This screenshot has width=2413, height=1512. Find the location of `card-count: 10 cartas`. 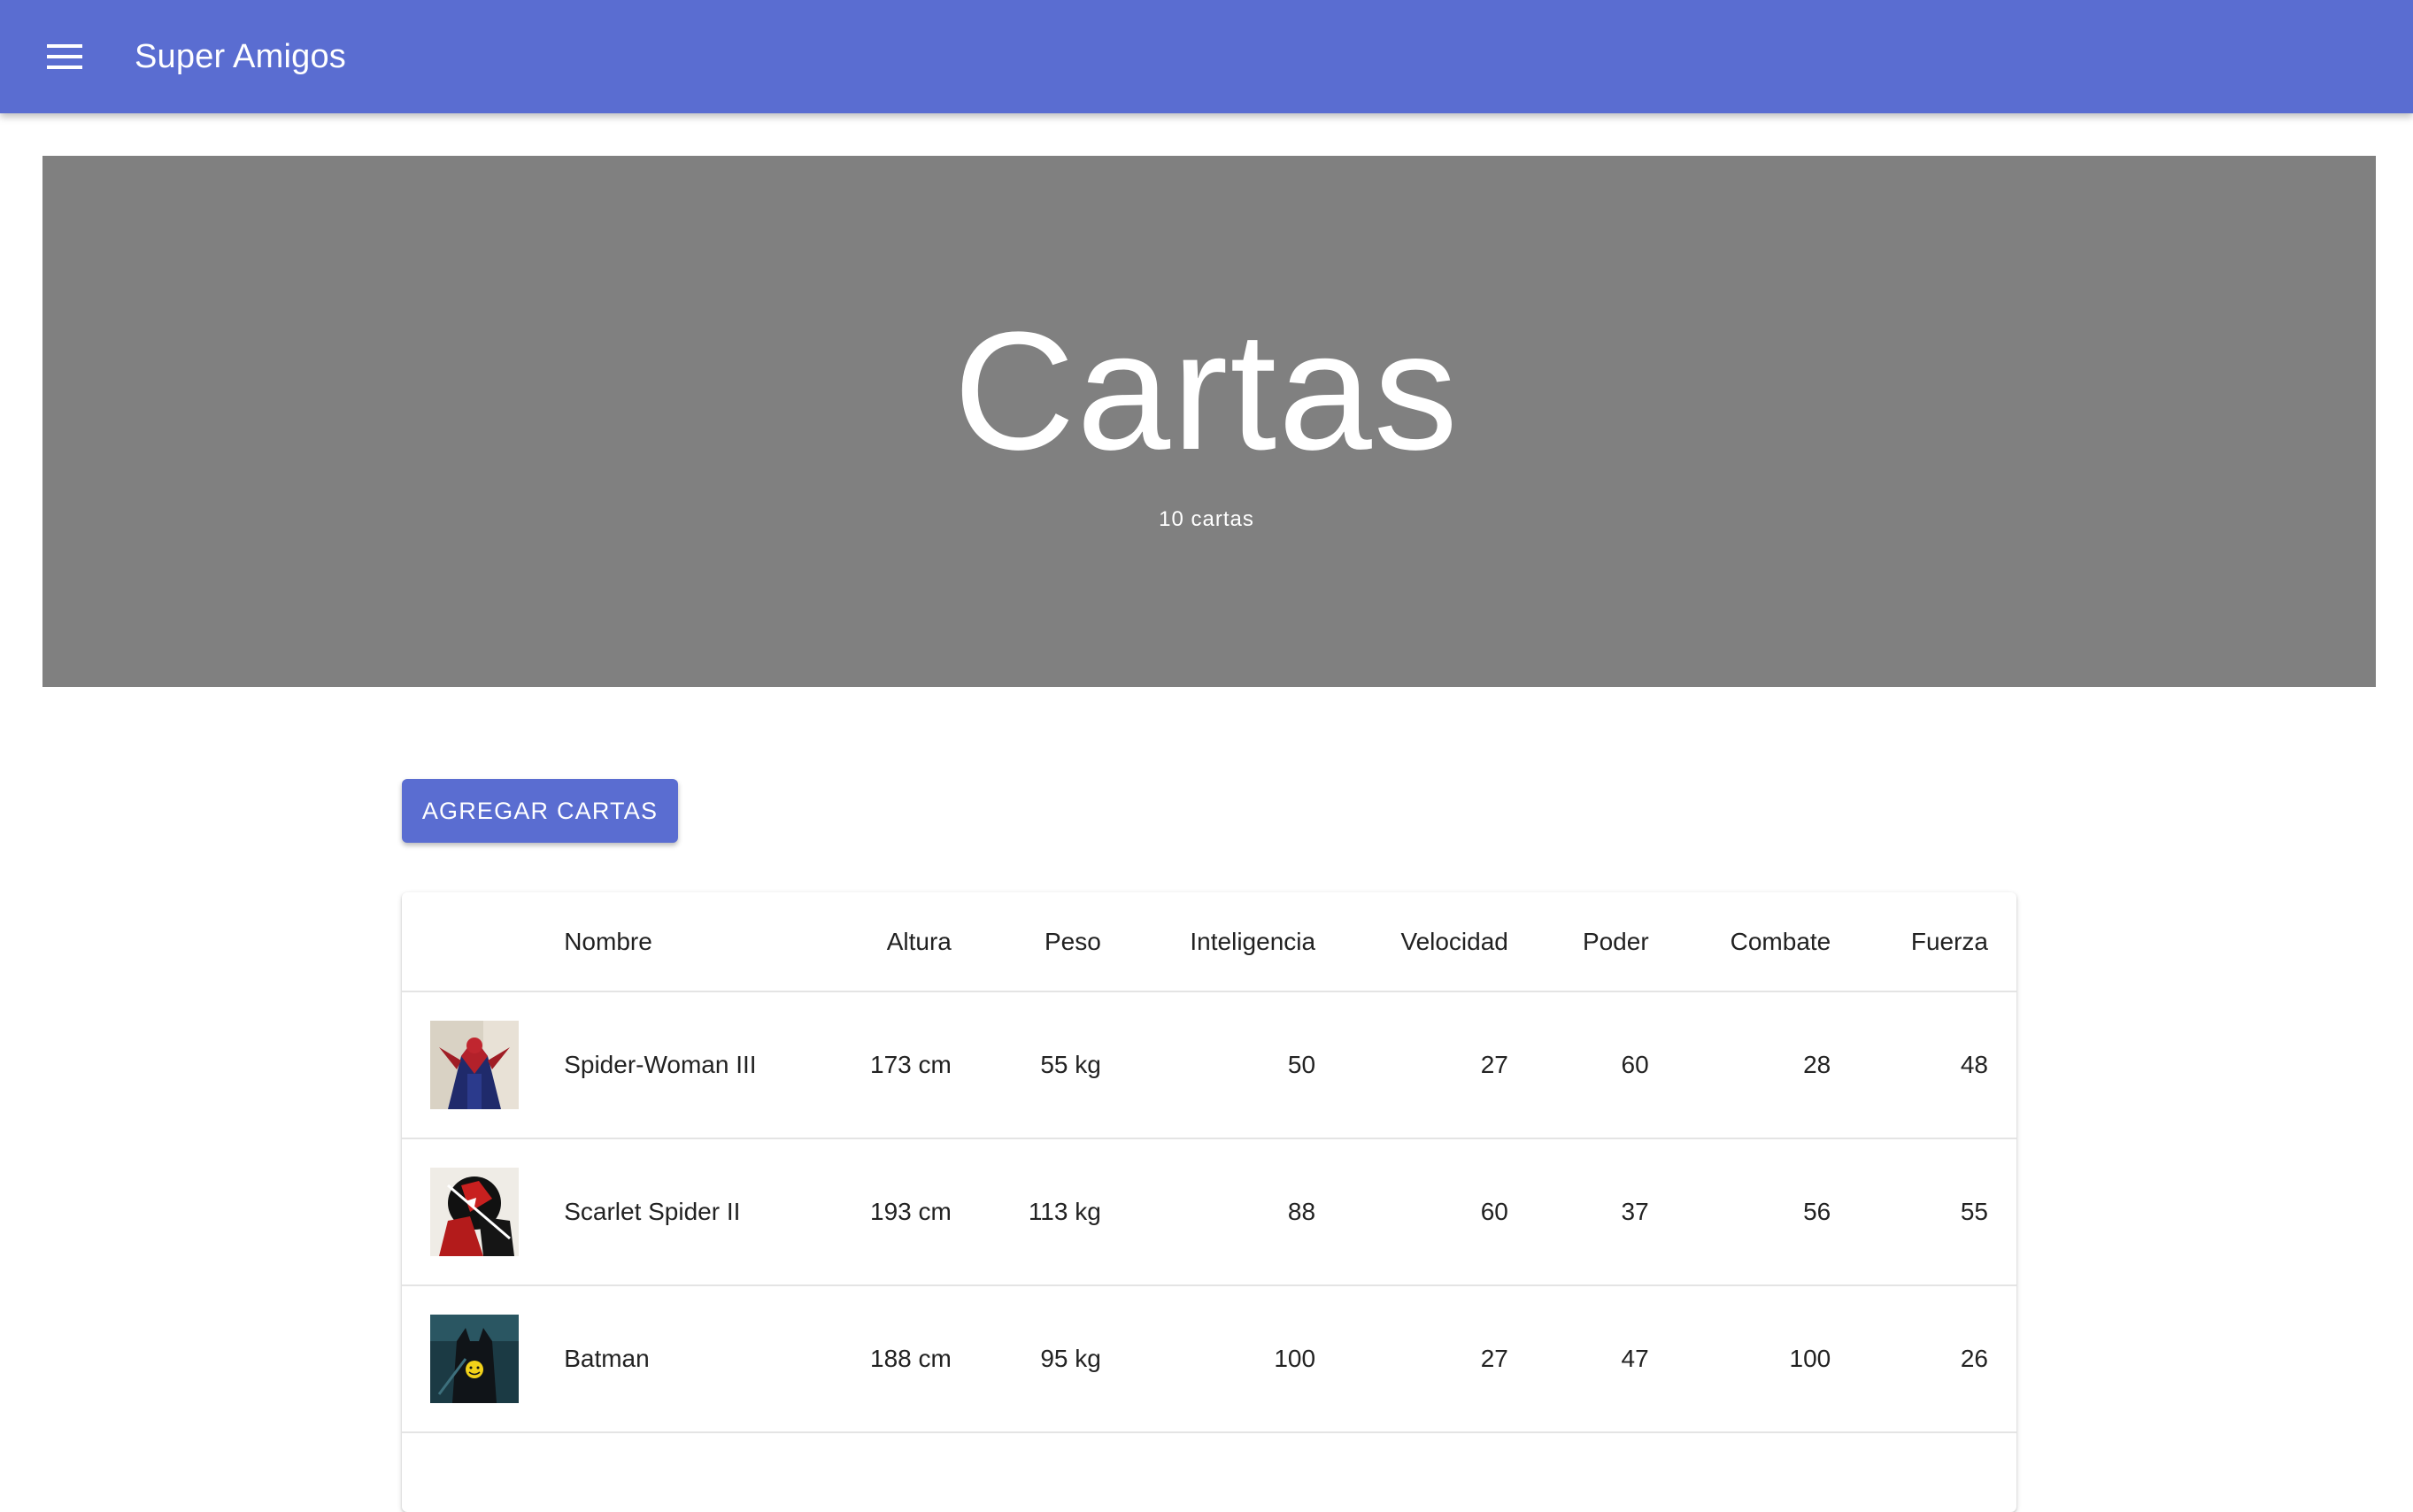

card-count: 10 cartas is located at coordinates (1206, 519).